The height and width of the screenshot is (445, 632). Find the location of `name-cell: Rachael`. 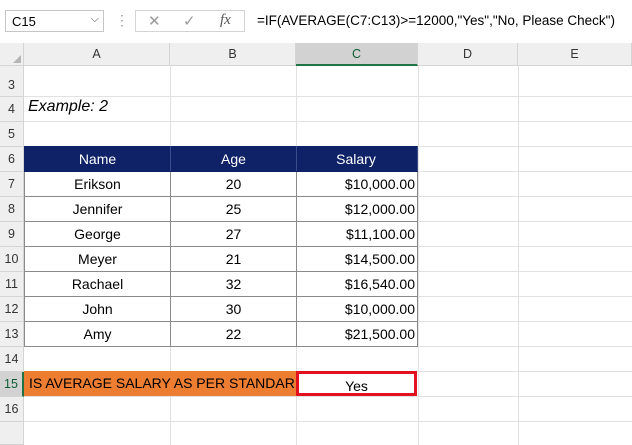

name-cell: Rachael is located at coordinates (97, 284).